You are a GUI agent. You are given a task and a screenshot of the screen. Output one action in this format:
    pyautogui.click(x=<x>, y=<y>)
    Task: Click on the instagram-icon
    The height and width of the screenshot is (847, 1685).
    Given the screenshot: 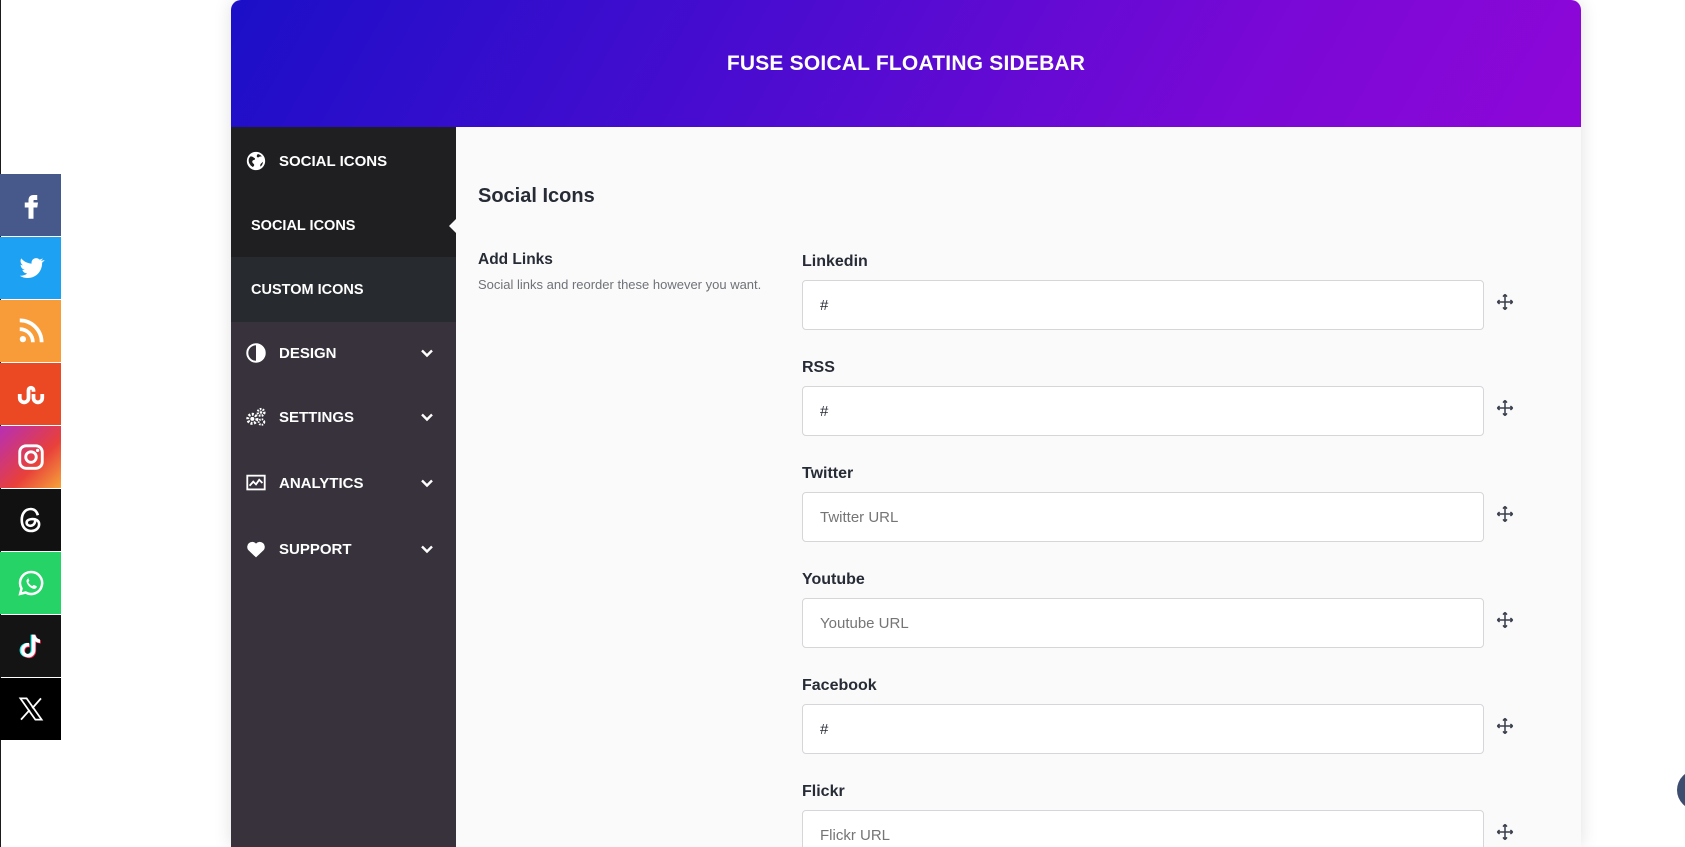 What is the action you would take?
    pyautogui.click(x=30, y=457)
    